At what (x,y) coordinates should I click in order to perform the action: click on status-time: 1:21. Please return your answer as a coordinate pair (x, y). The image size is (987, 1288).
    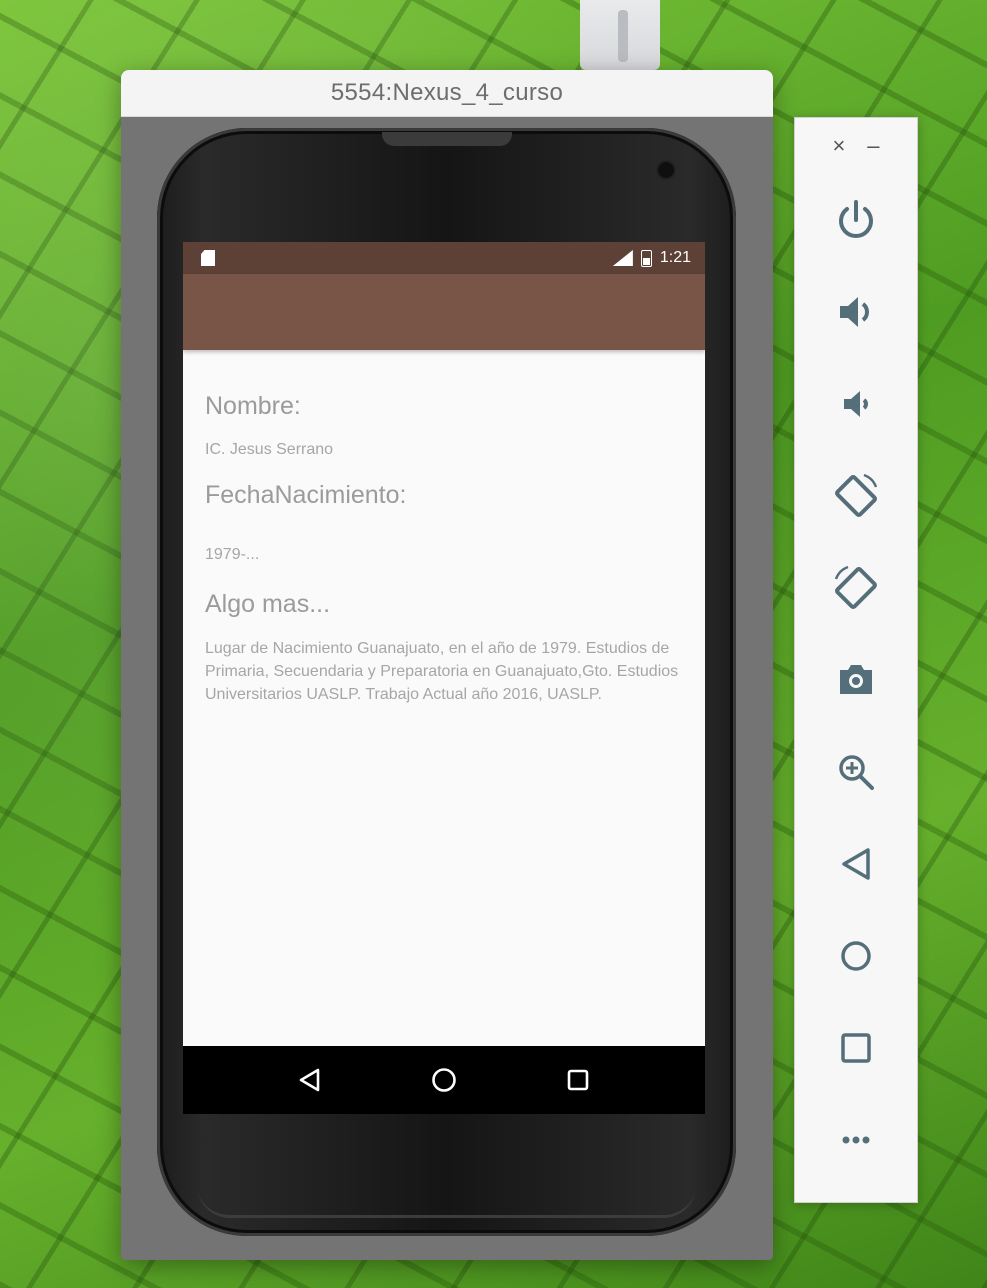
    Looking at the image, I should click on (675, 257).